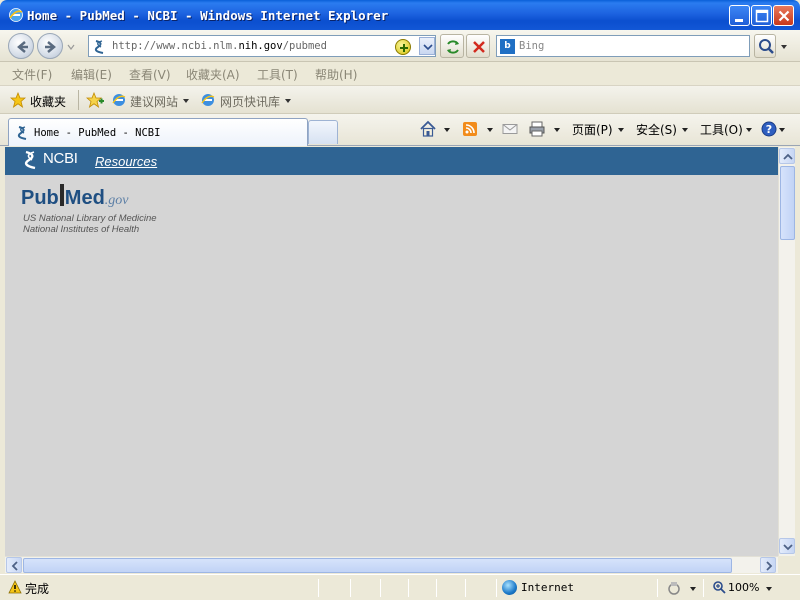  What do you see at coordinates (693, 589) in the screenshot?
I see `protected-mode-dropdown-icon` at bounding box center [693, 589].